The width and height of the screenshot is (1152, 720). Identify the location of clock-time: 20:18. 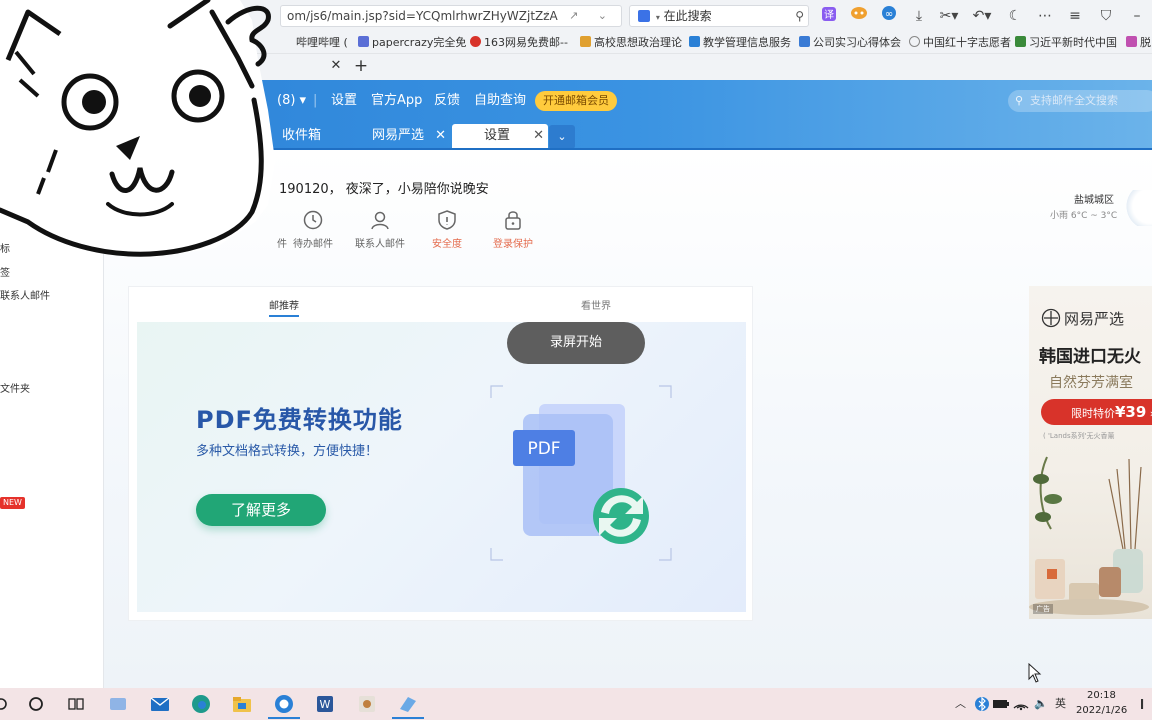
(1101, 695).